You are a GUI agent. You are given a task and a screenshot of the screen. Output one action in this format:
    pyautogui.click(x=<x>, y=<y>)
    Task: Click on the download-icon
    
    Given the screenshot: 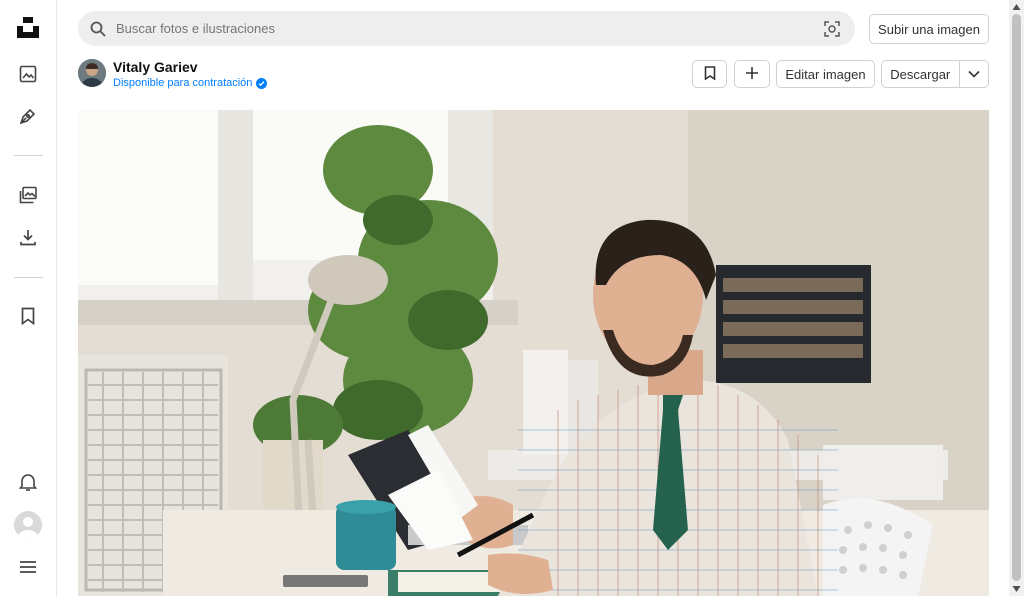 What is the action you would take?
    pyautogui.click(x=28, y=237)
    